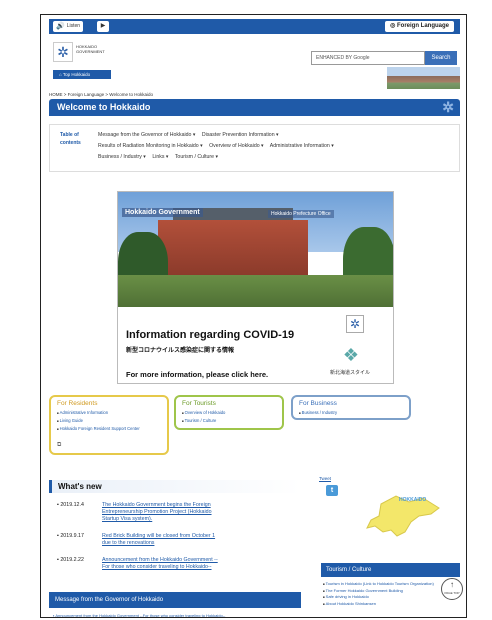 The width and height of the screenshot is (492, 620). I want to click on foreign-language-button: ◎ Foreign Language, so click(419, 26).